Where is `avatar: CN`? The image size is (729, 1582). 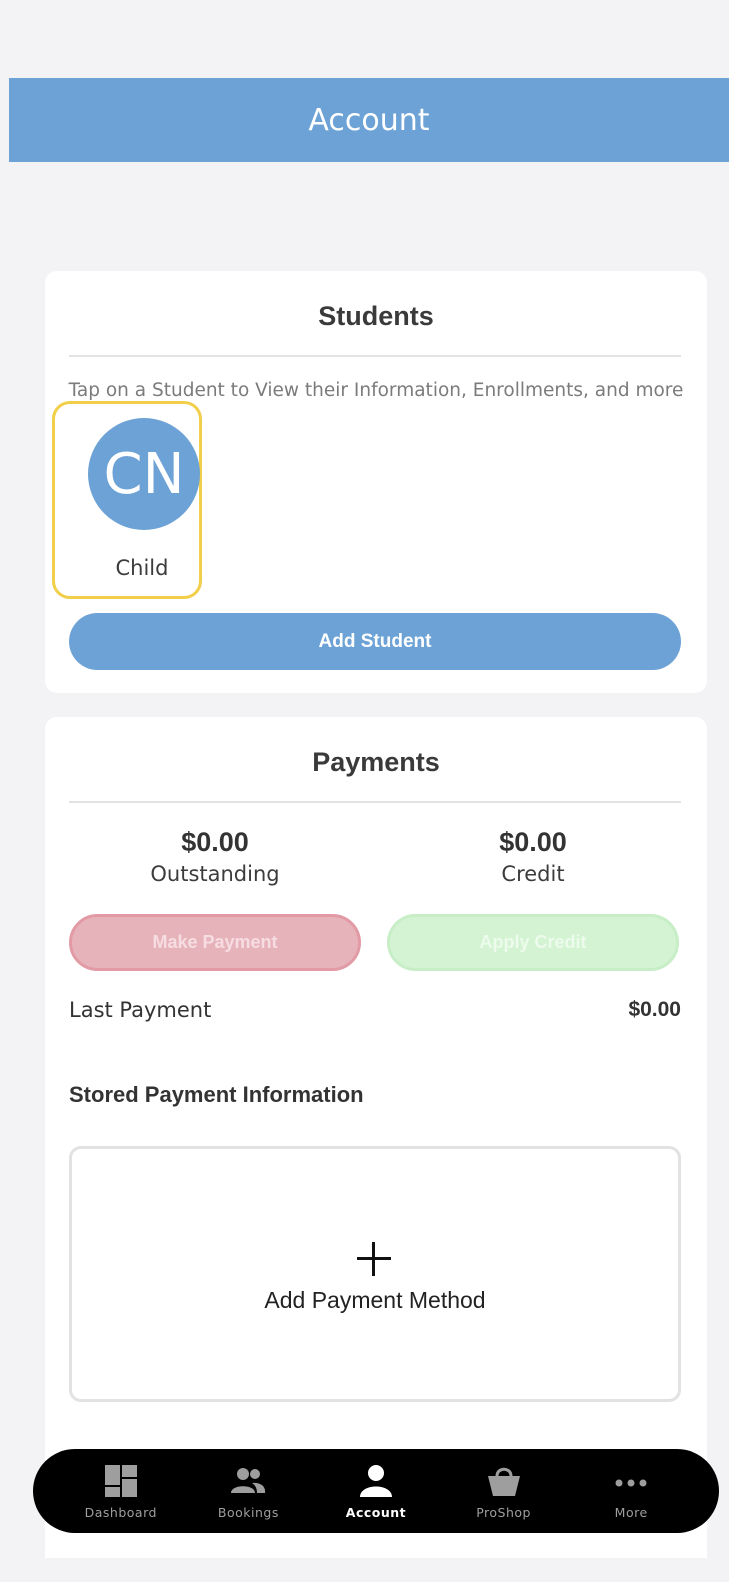 avatar: CN is located at coordinates (144, 474).